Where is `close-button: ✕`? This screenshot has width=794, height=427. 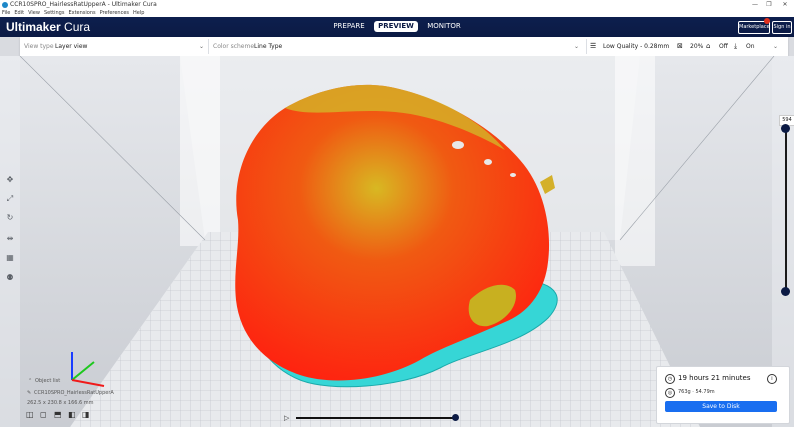 close-button: ✕ is located at coordinates (785, 5).